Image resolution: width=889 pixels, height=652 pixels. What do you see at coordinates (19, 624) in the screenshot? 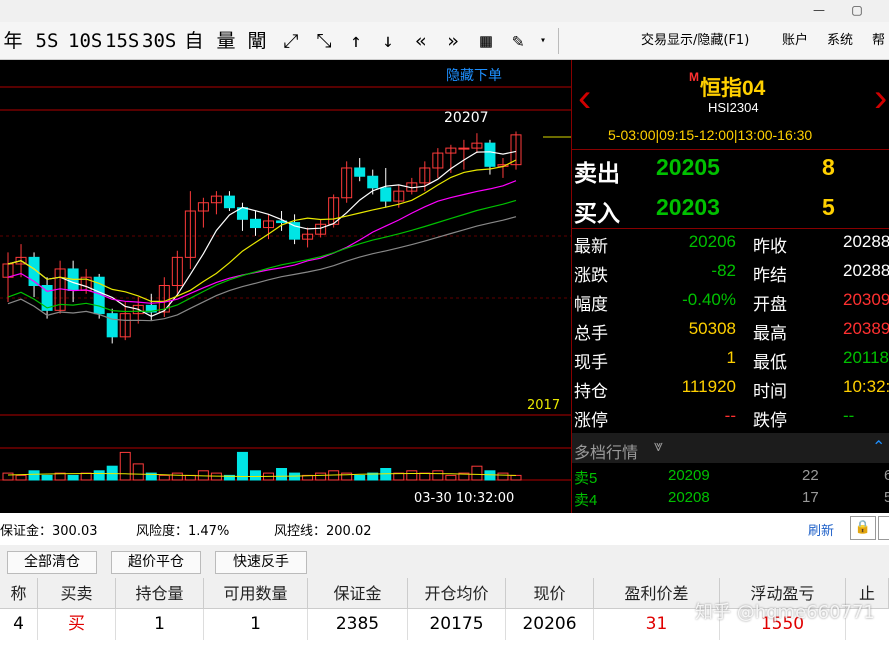
I see `table-cell: 4` at bounding box center [19, 624].